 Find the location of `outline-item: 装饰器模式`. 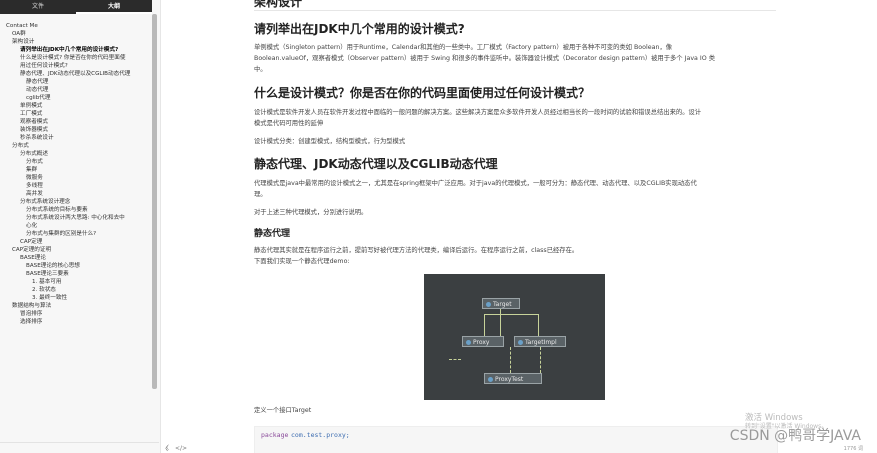

outline-item: 装饰器模式 is located at coordinates (75, 130).